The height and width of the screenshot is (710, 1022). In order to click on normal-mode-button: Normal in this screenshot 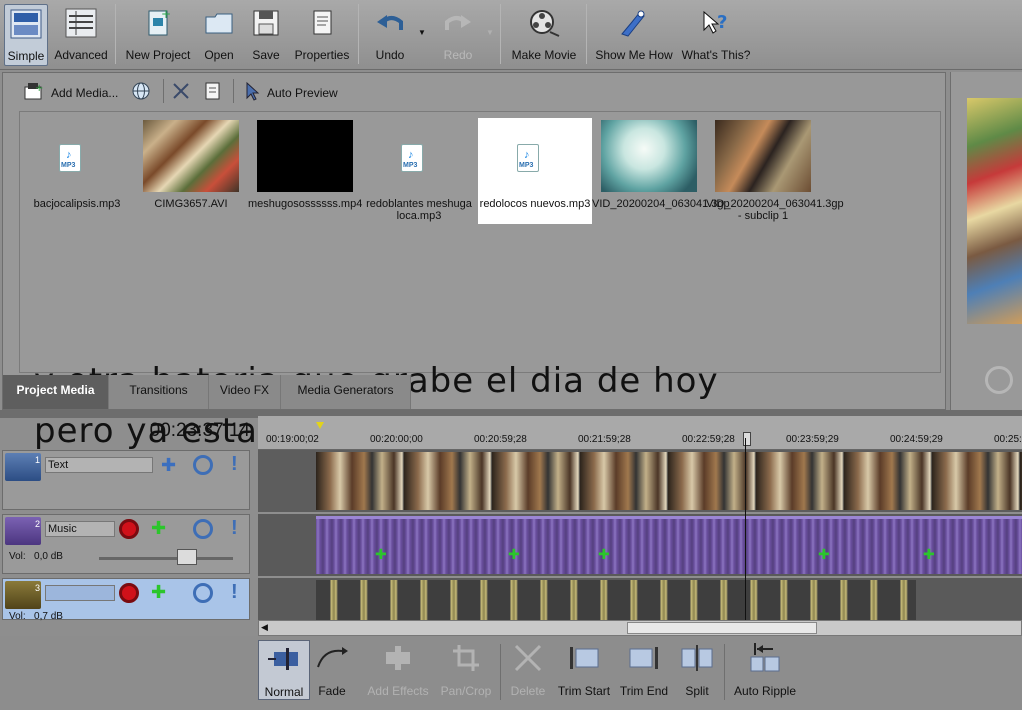, I will do `click(284, 670)`.